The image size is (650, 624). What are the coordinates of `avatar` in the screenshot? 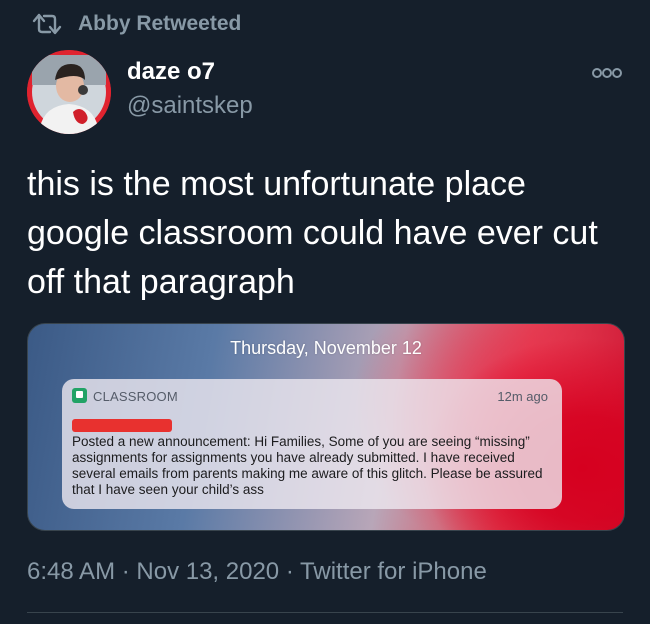 It's located at (69, 92).